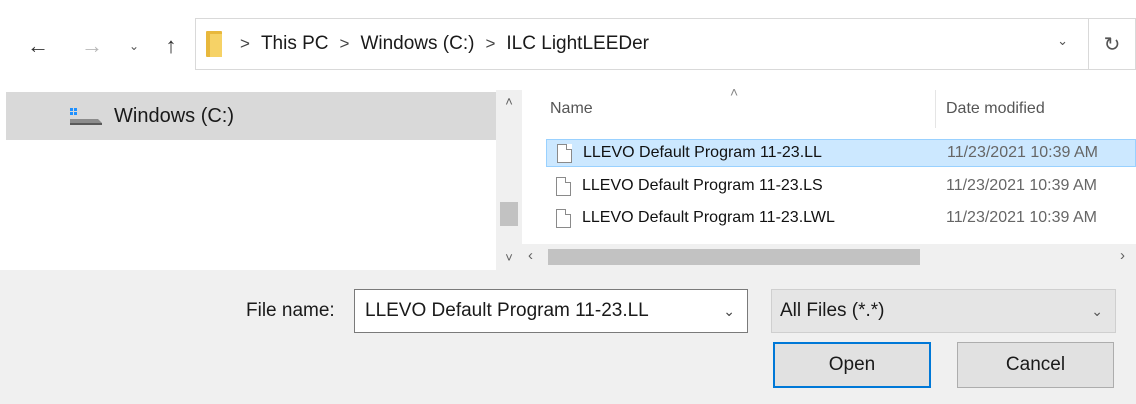 The image size is (1136, 404). I want to click on file-list-horizontal-scrollbar: ‹ ›, so click(829, 257).